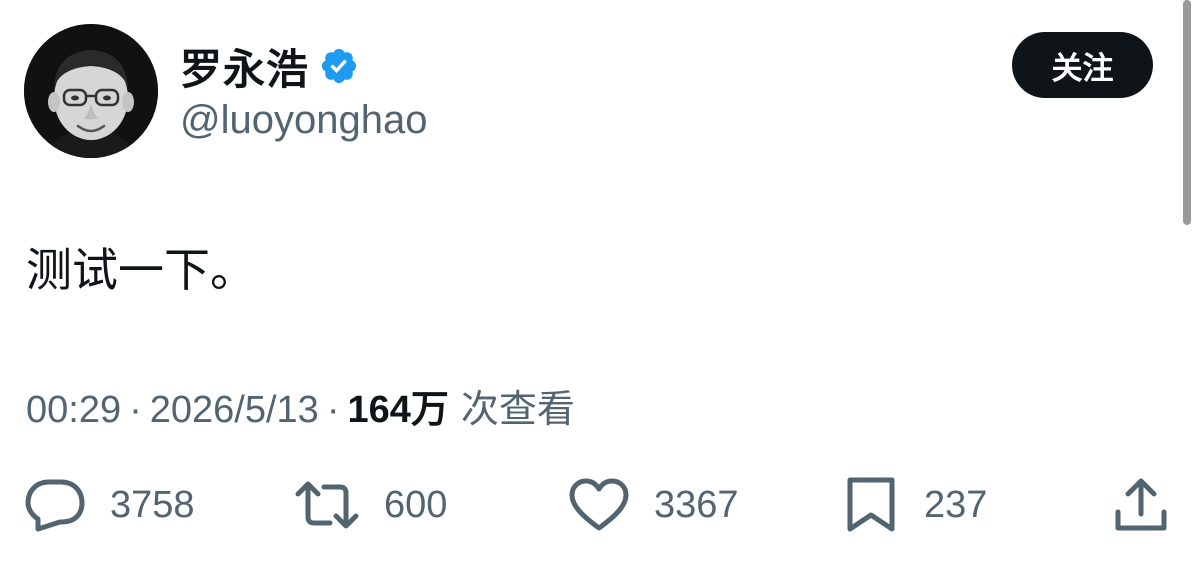 This screenshot has width=1200, height=577. Describe the element at coordinates (696, 504) in the screenshot. I see `like-count: 3367` at that location.